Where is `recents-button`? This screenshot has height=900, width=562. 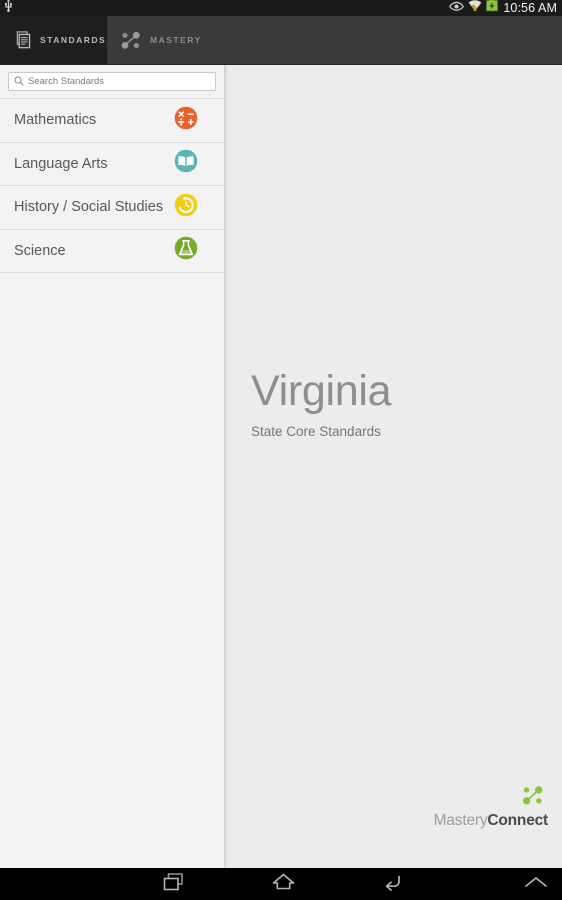 recents-button is located at coordinates (173, 884).